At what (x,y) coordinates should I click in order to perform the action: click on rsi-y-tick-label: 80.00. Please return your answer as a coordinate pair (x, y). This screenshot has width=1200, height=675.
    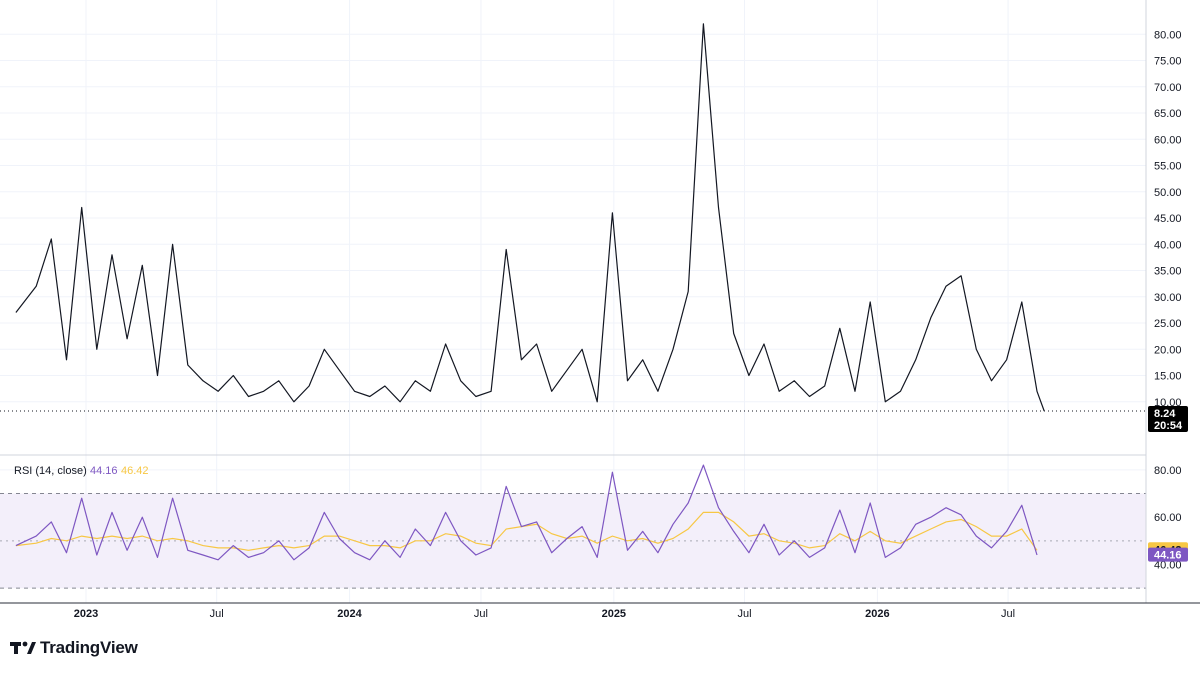
    Looking at the image, I should click on (1168, 471).